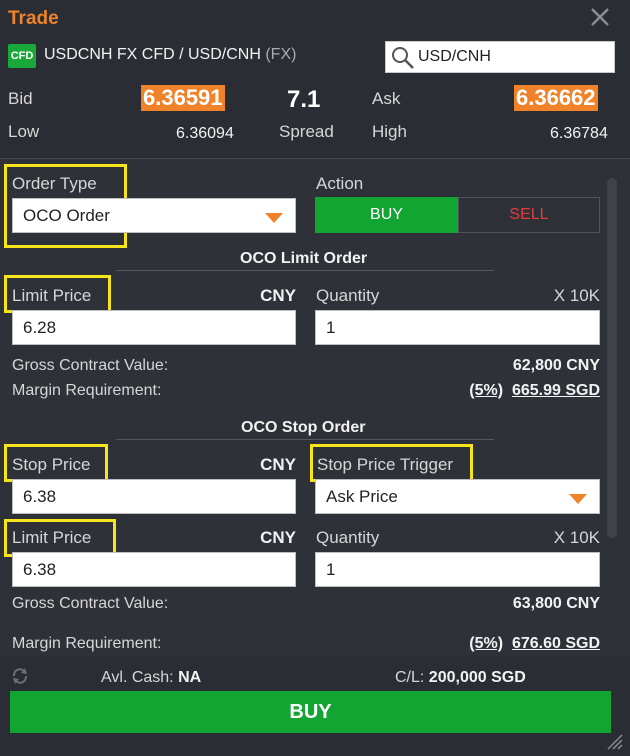  What do you see at coordinates (486, 643) in the screenshot?
I see `stop-margin-pct-link: (5%)` at bounding box center [486, 643].